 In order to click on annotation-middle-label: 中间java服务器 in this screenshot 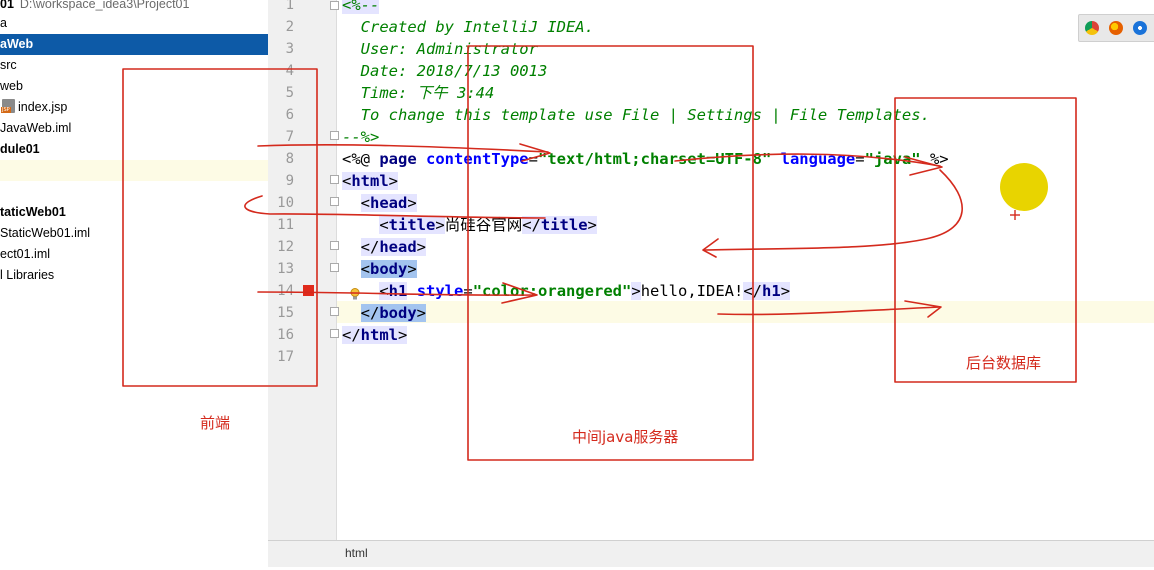, I will do `click(625, 437)`.